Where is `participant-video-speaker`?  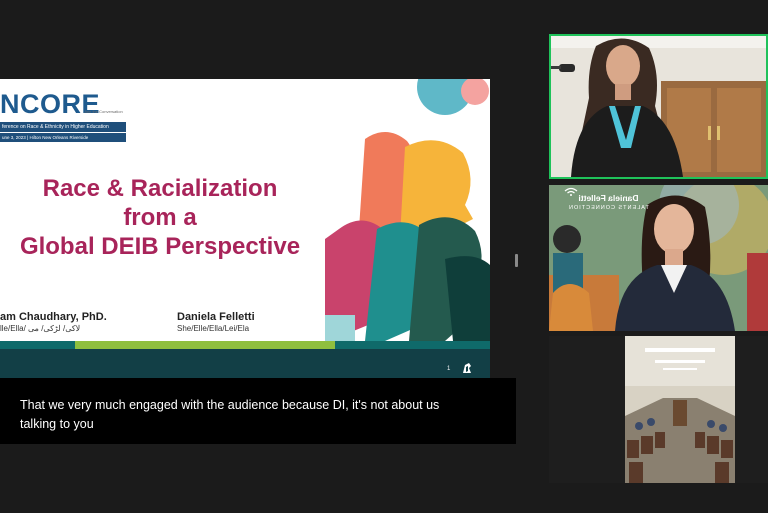
participant-video-speaker is located at coordinates (658, 106).